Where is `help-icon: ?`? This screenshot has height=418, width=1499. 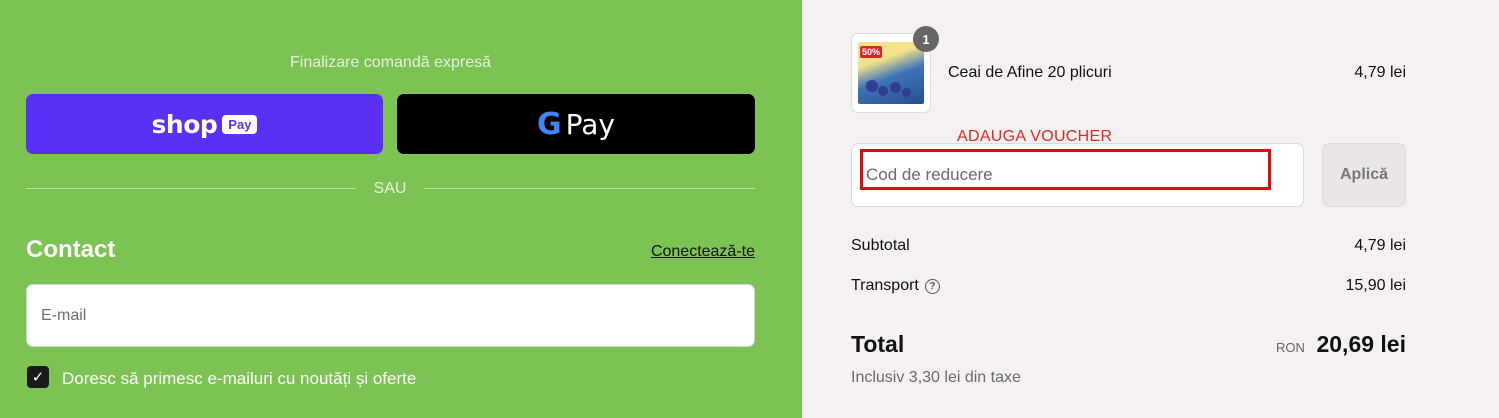
help-icon: ? is located at coordinates (932, 286).